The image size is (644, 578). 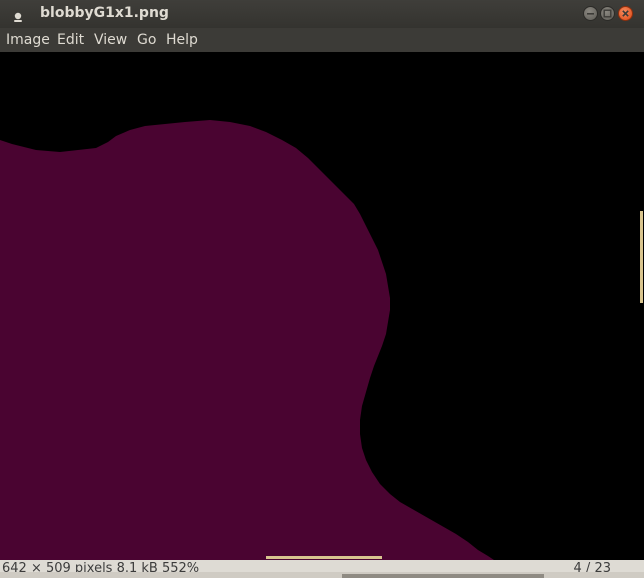 What do you see at coordinates (70, 40) in the screenshot?
I see `menu-edit: Edit` at bounding box center [70, 40].